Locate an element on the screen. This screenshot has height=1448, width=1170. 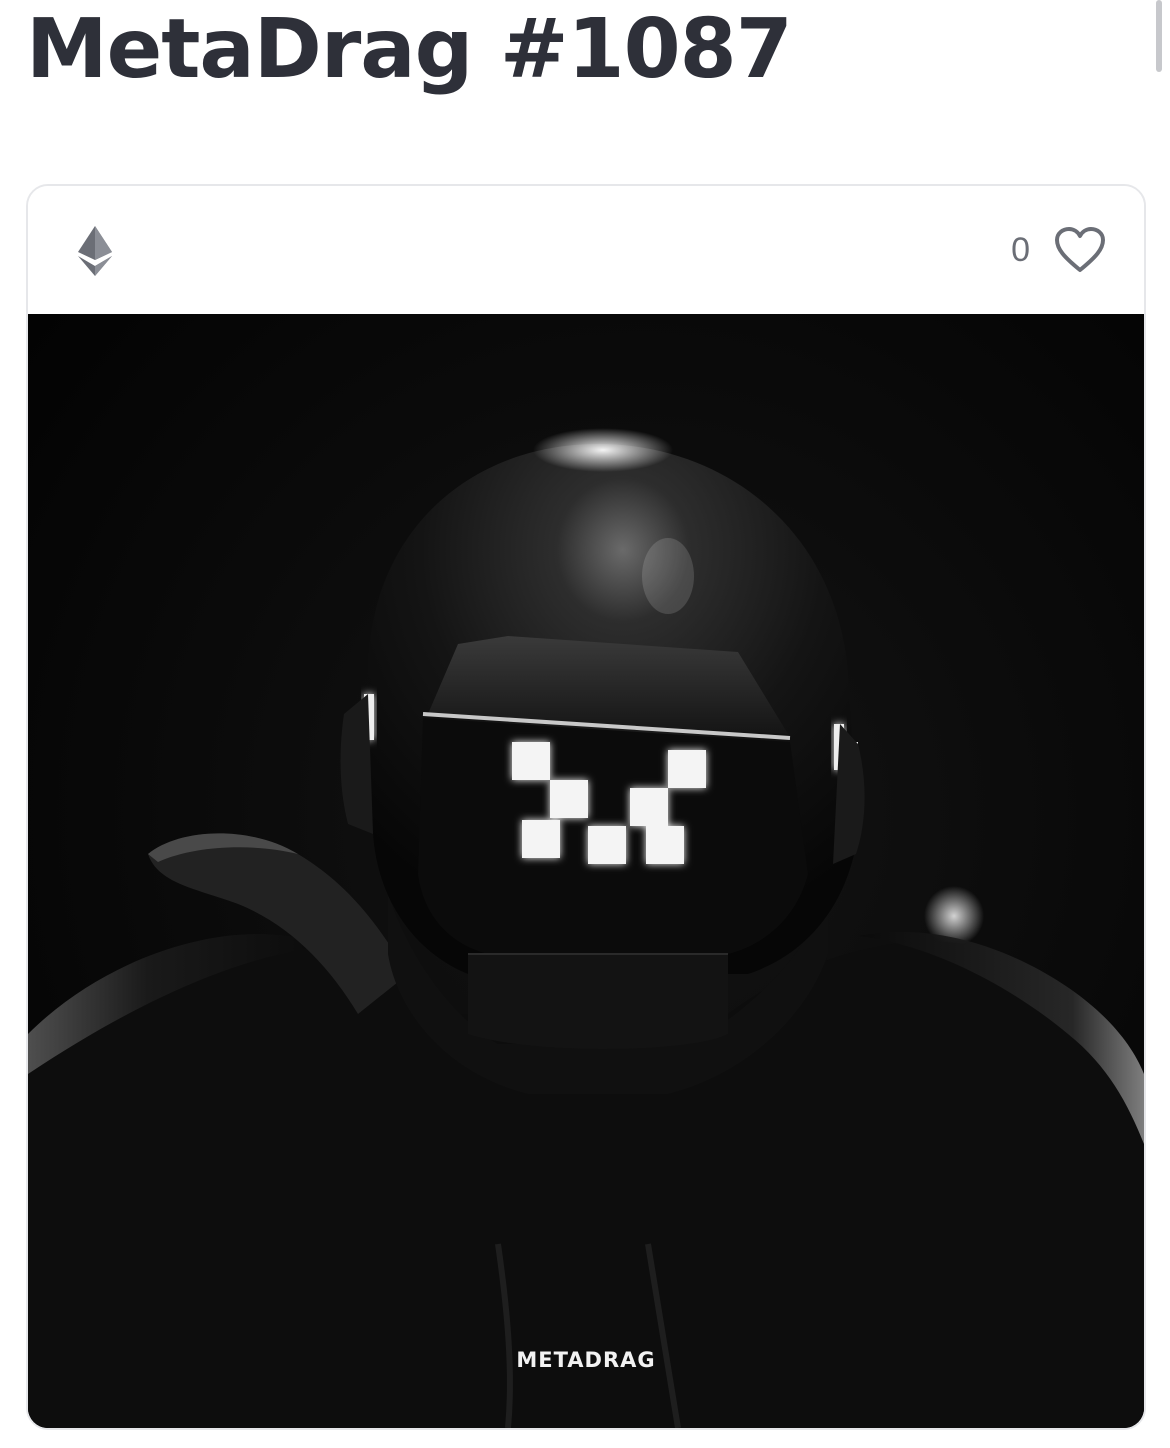
heart-outline-icon is located at coordinates (1080, 250).